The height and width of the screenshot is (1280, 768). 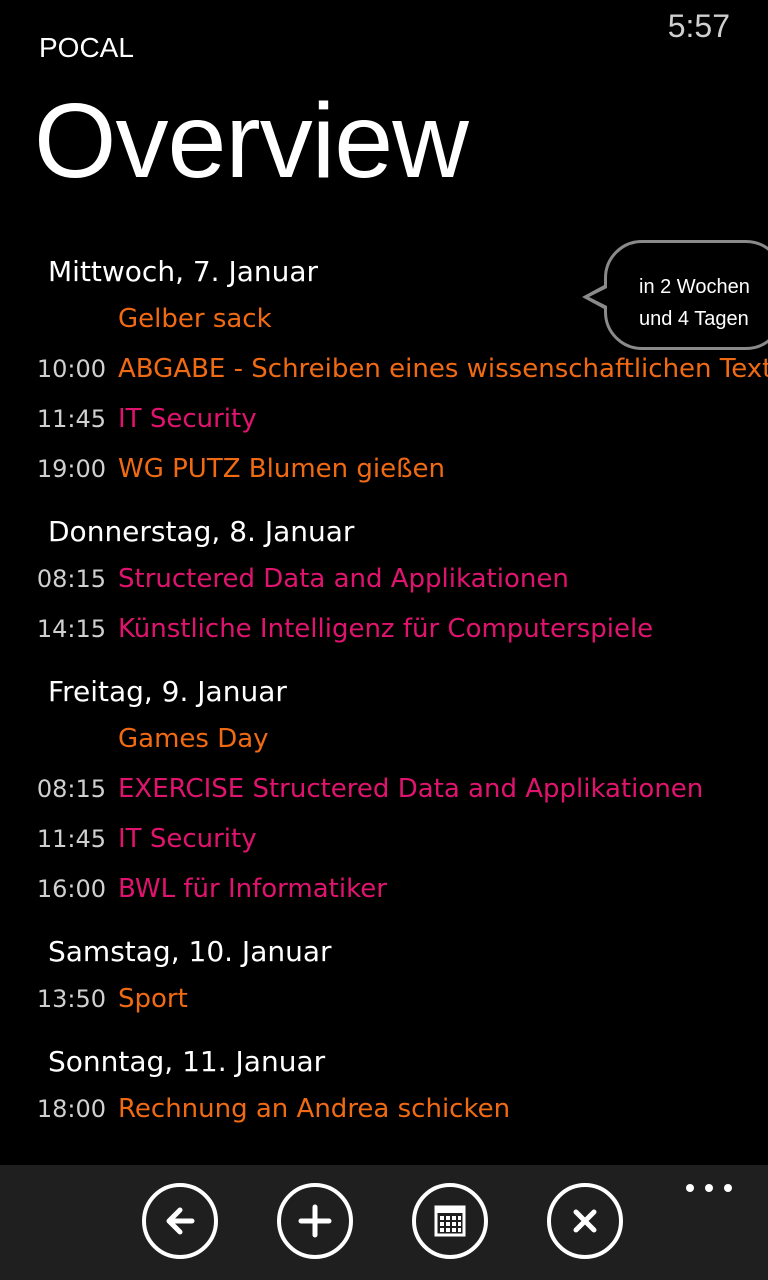 I want to click on event-row: 18:00 Rechnung an Andrea schicken, so click(x=384, y=1109).